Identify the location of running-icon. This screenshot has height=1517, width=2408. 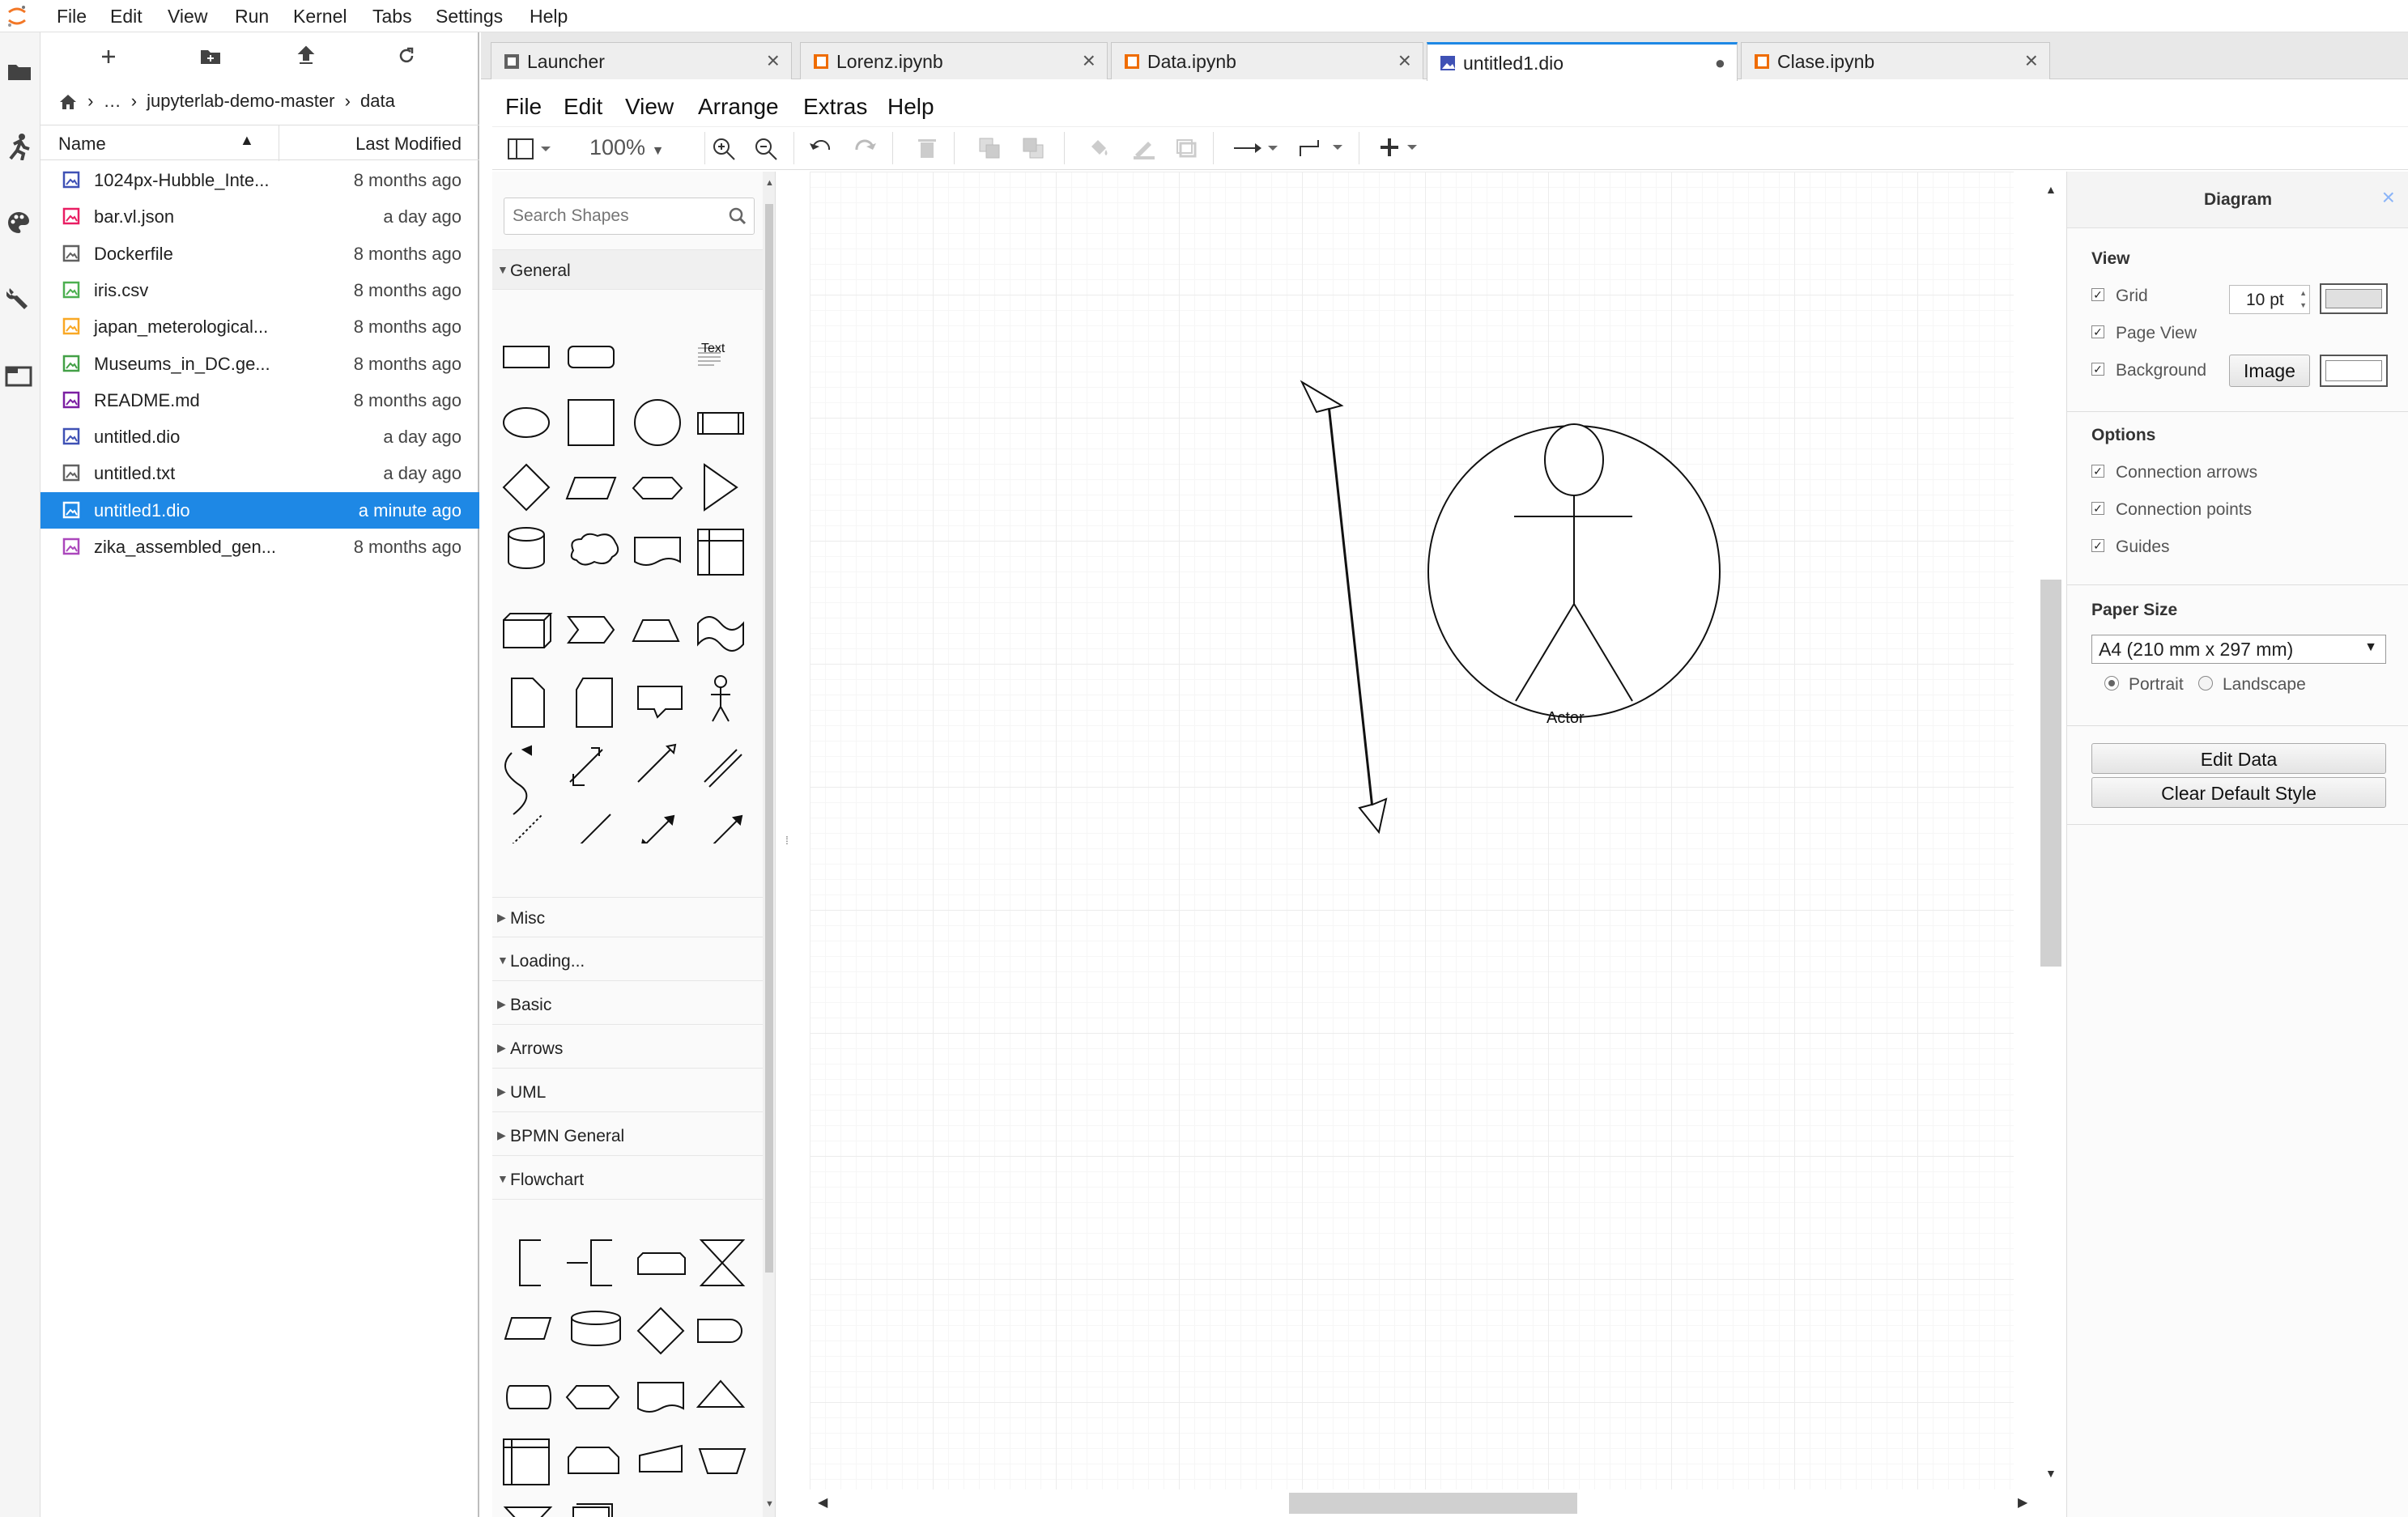
(19, 146).